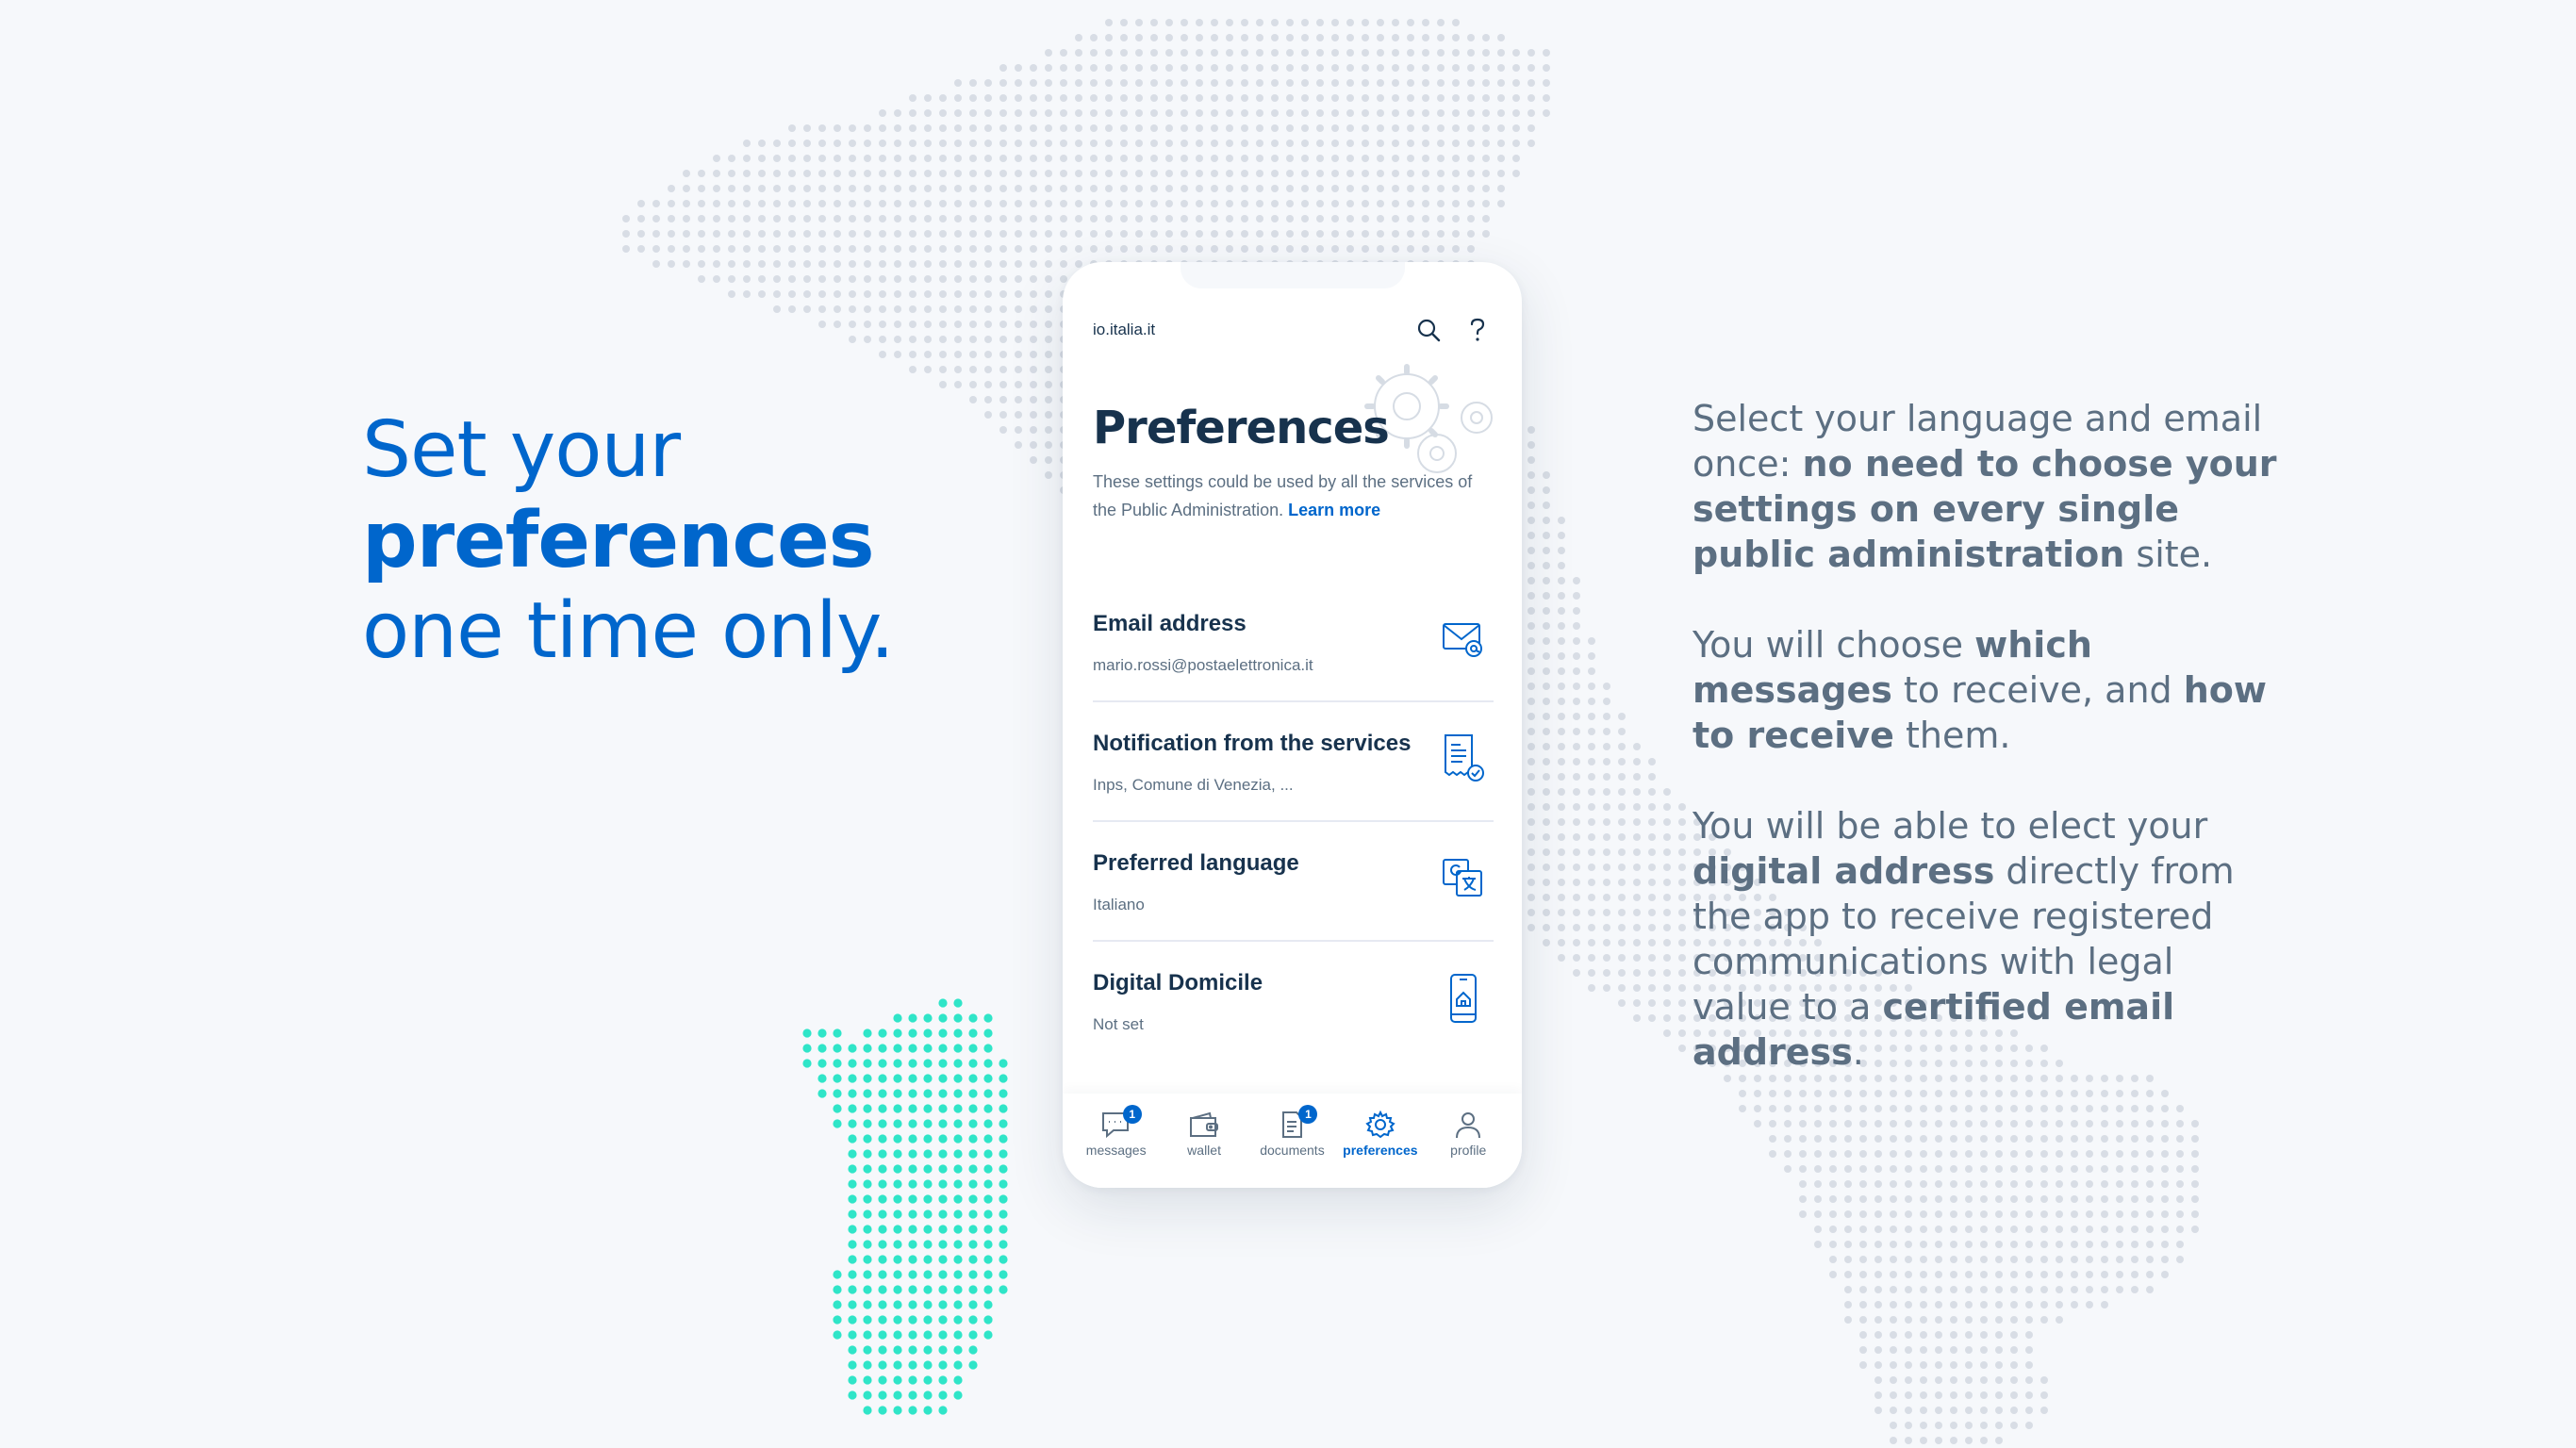 This screenshot has width=2576, height=1448. What do you see at coordinates (1468, 1141) in the screenshot?
I see `tab-profile: profile` at bounding box center [1468, 1141].